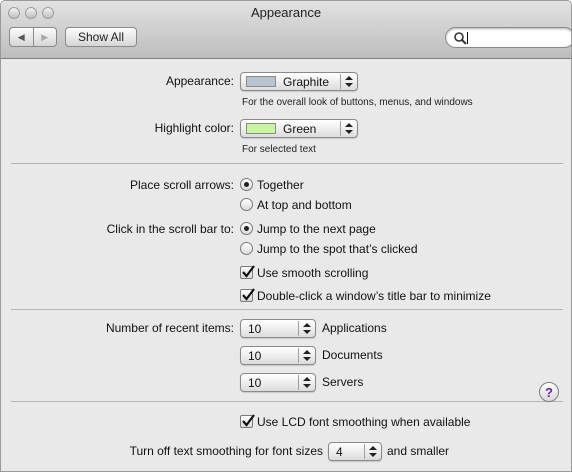  Describe the element at coordinates (261, 81) in the screenshot. I see `appearance-swatch` at that location.